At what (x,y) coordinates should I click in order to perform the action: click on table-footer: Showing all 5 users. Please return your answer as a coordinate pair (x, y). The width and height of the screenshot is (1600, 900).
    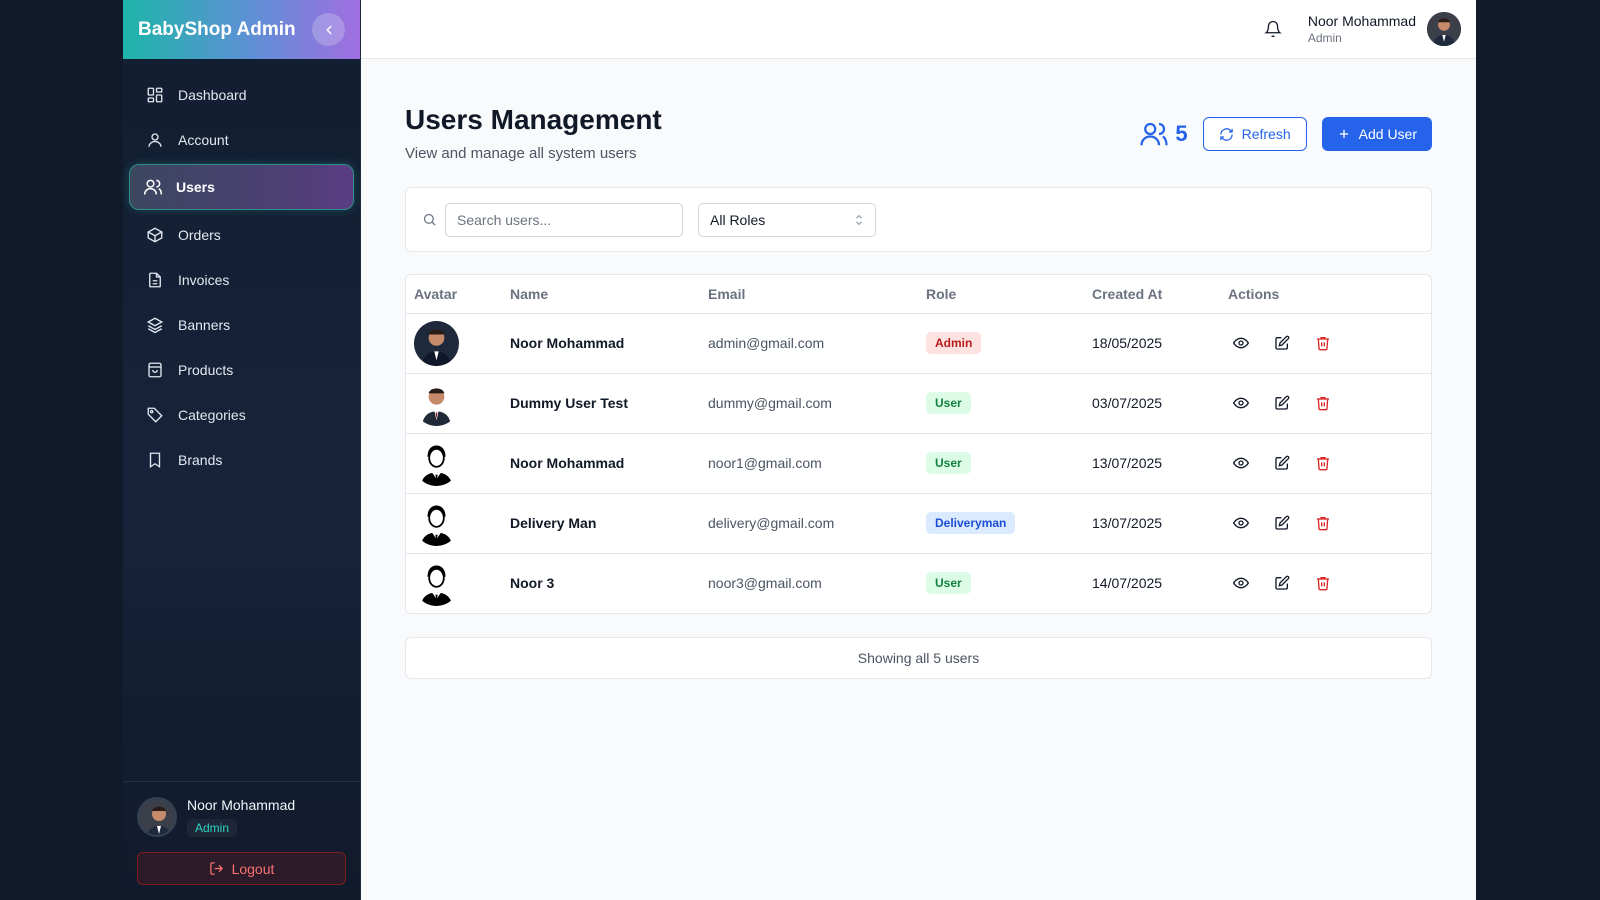
    Looking at the image, I should click on (918, 658).